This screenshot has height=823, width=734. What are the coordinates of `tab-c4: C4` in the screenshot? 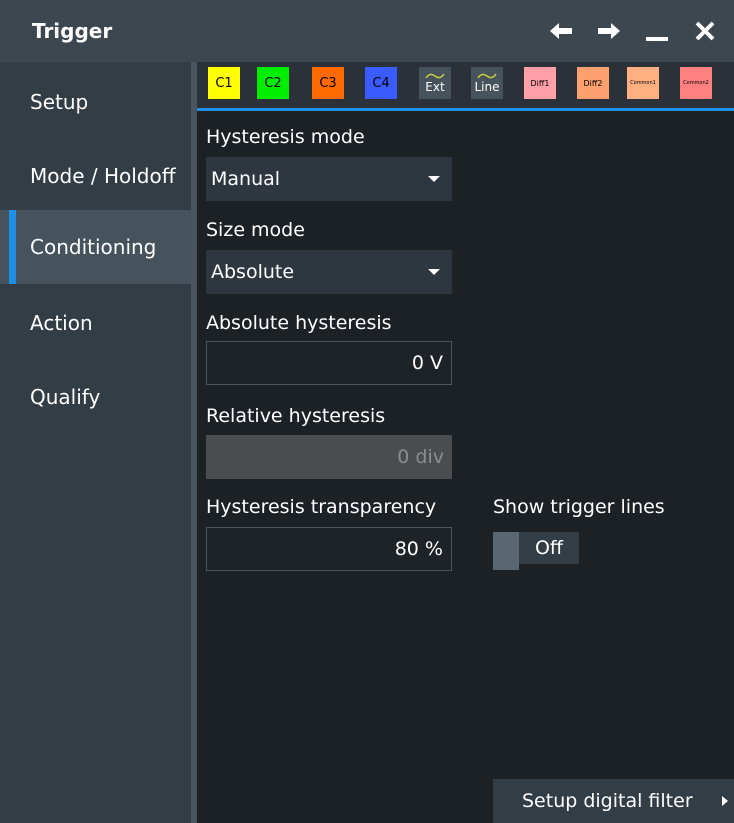 It's located at (381, 83).